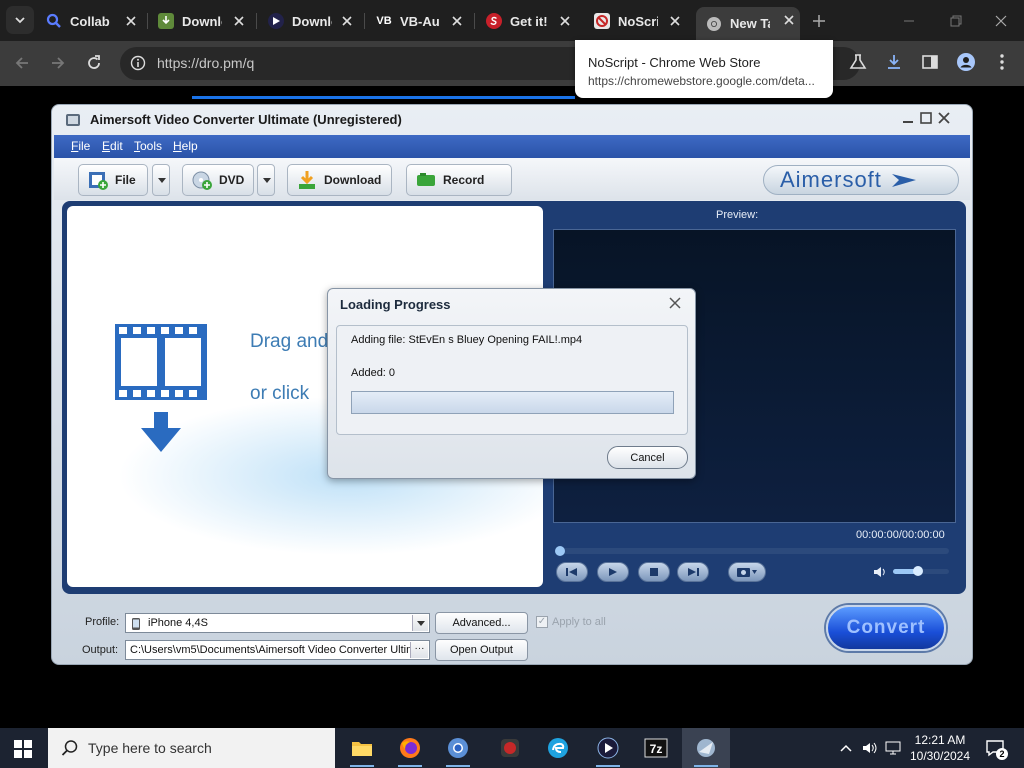 The width and height of the screenshot is (1024, 768). I want to click on cancel-button: Cancel, so click(647, 457).